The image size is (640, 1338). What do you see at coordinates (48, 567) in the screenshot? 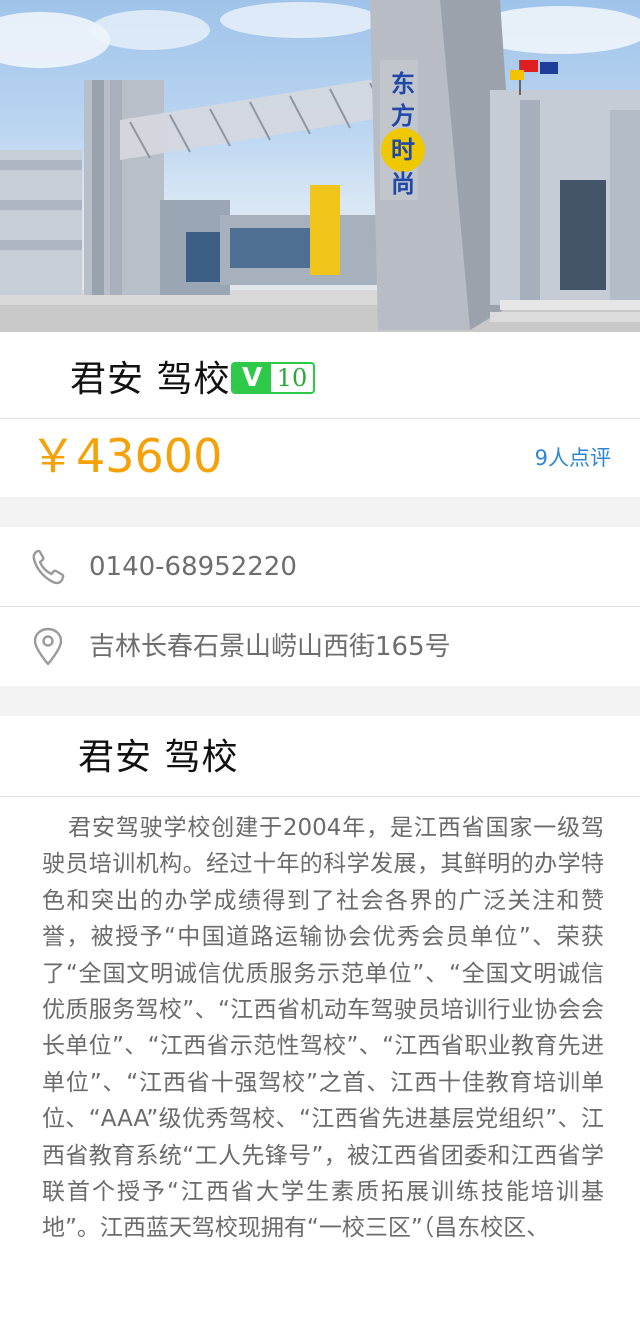
I see `phone-icon` at bounding box center [48, 567].